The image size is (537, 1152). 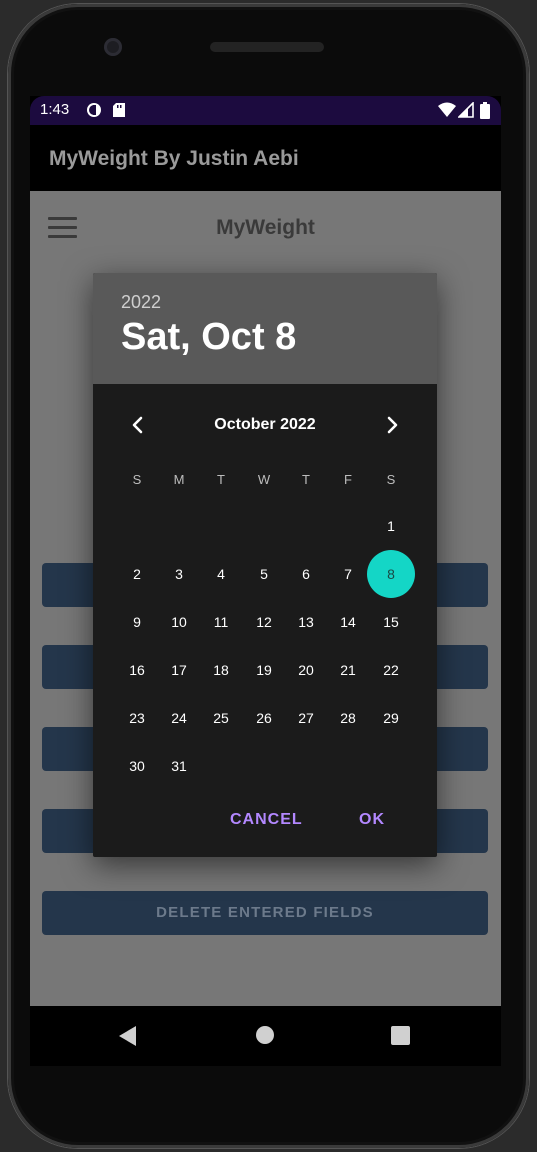 I want to click on calendar-day: 29, so click(x=391, y=718).